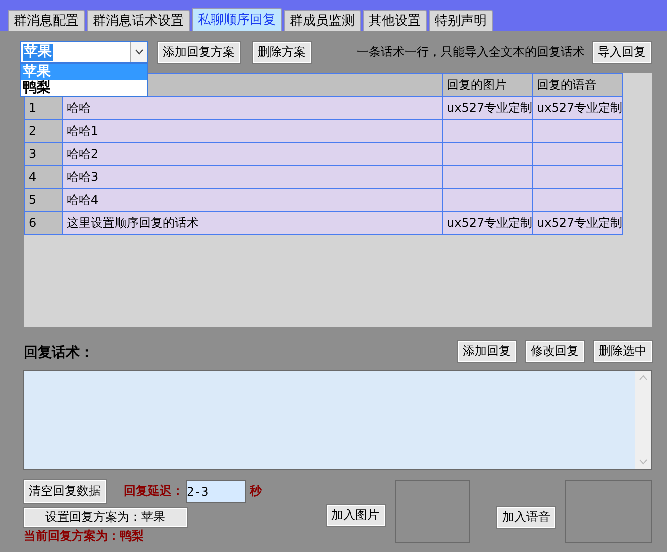 This screenshot has width=667, height=552. What do you see at coordinates (43, 108) in the screenshot?
I see `row-number: 1` at bounding box center [43, 108].